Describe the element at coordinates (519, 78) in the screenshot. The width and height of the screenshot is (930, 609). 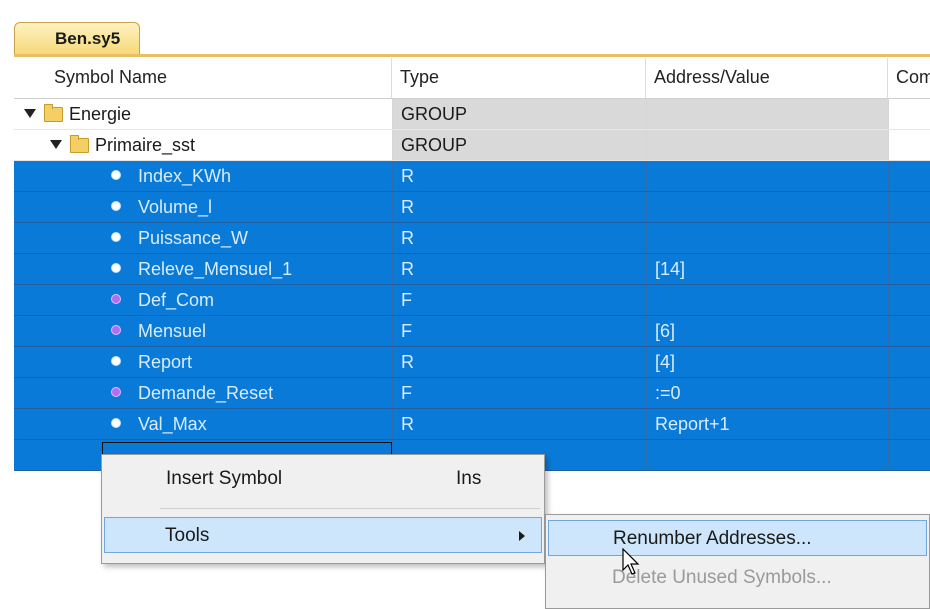
I see `col-header-type: Type` at that location.